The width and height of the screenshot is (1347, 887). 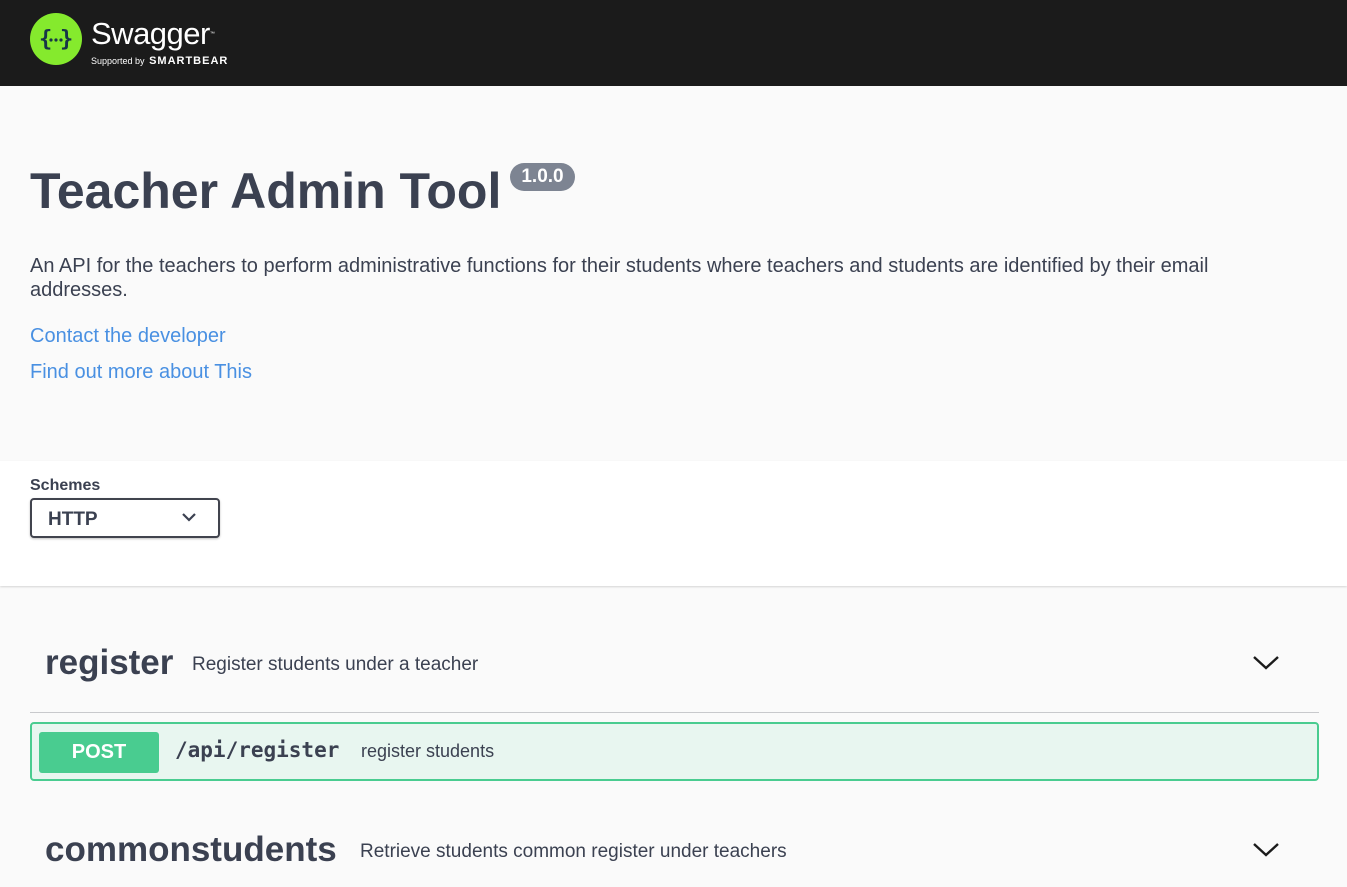 I want to click on contact-developer-link: Contact the developer, so click(x=128, y=336).